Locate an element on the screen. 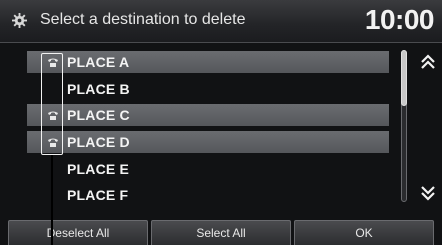 This screenshot has width=442, height=245. ok-button: OK is located at coordinates (364, 232).